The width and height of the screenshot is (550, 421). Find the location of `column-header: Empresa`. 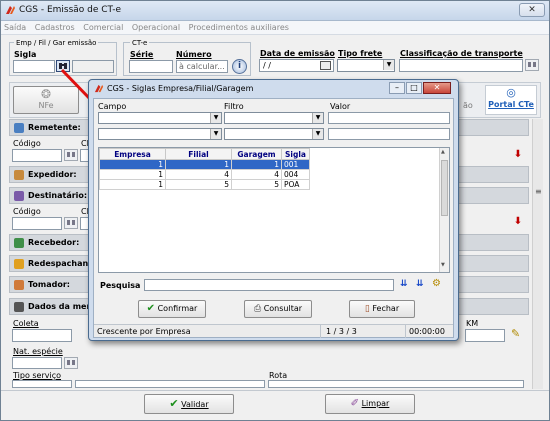

column-header: Empresa is located at coordinates (132, 154).